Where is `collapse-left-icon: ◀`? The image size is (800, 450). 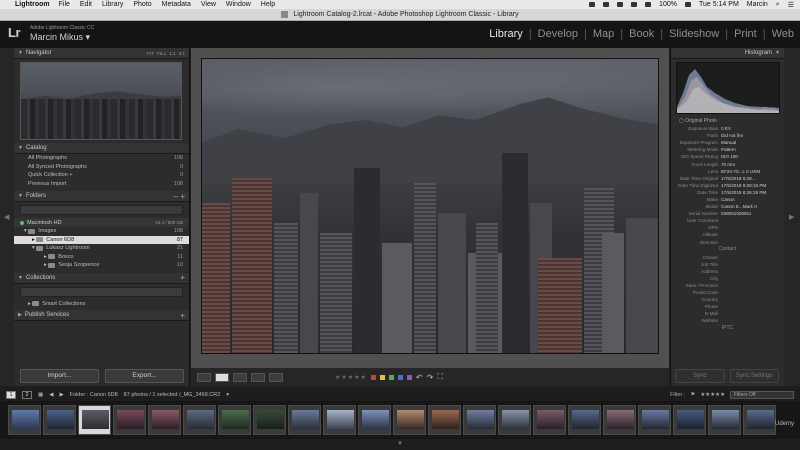 collapse-left-icon: ◀ is located at coordinates (6, 217).